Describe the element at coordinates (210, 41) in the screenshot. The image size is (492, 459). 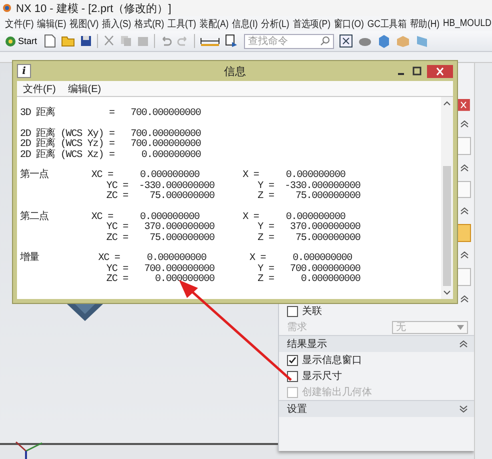
I see `ruler-icon` at that location.